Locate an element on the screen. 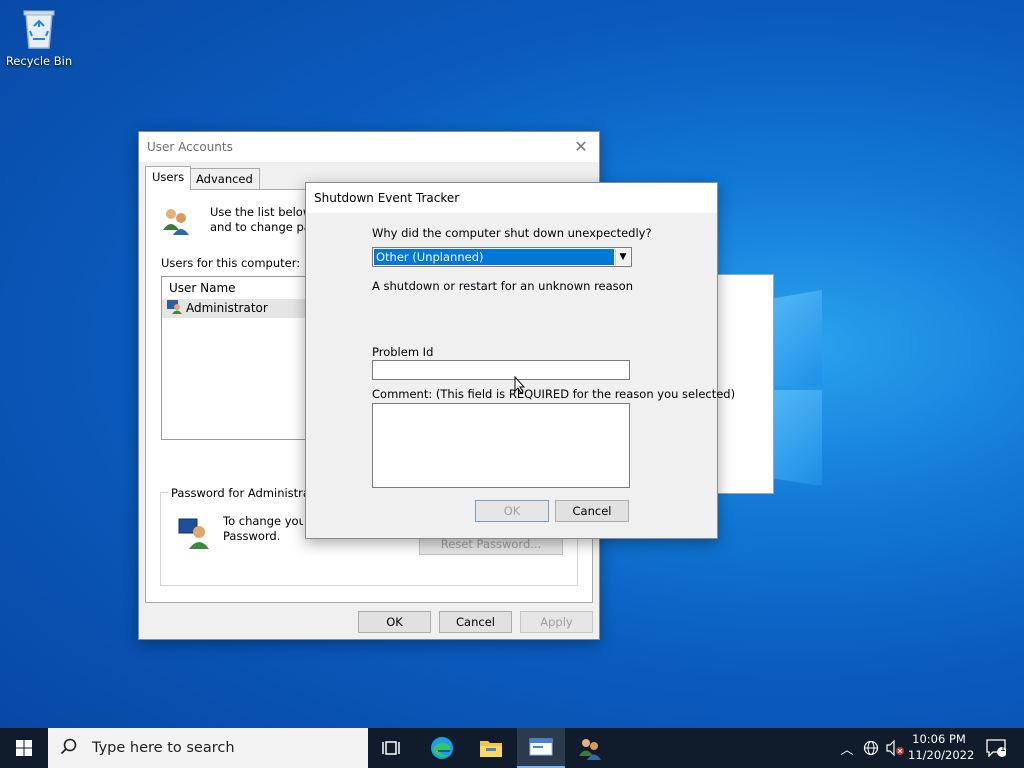 Image resolution: width=1024 pixels, height=768 pixels. users-icon is located at coordinates (590, 749).